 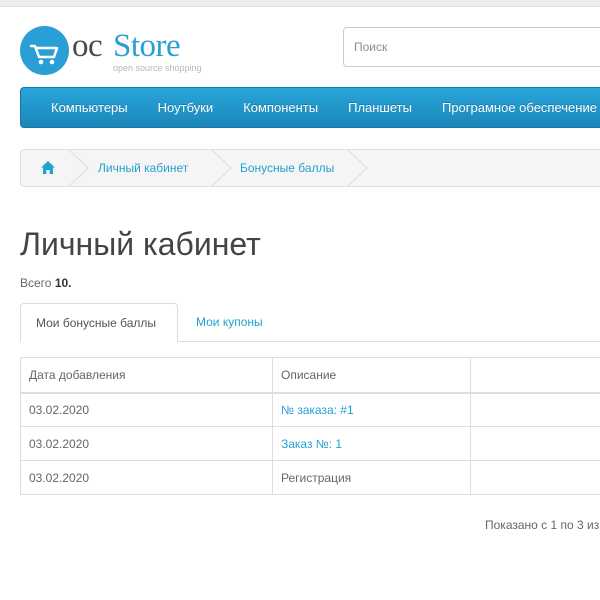 I want to click on column-header-description: Описание, so click(x=371, y=375).